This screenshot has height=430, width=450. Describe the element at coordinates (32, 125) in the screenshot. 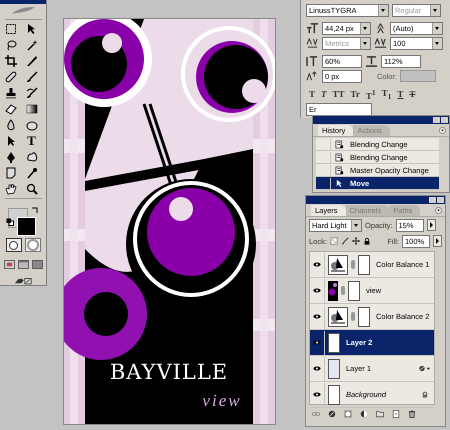

I see `sponge-icon` at that location.